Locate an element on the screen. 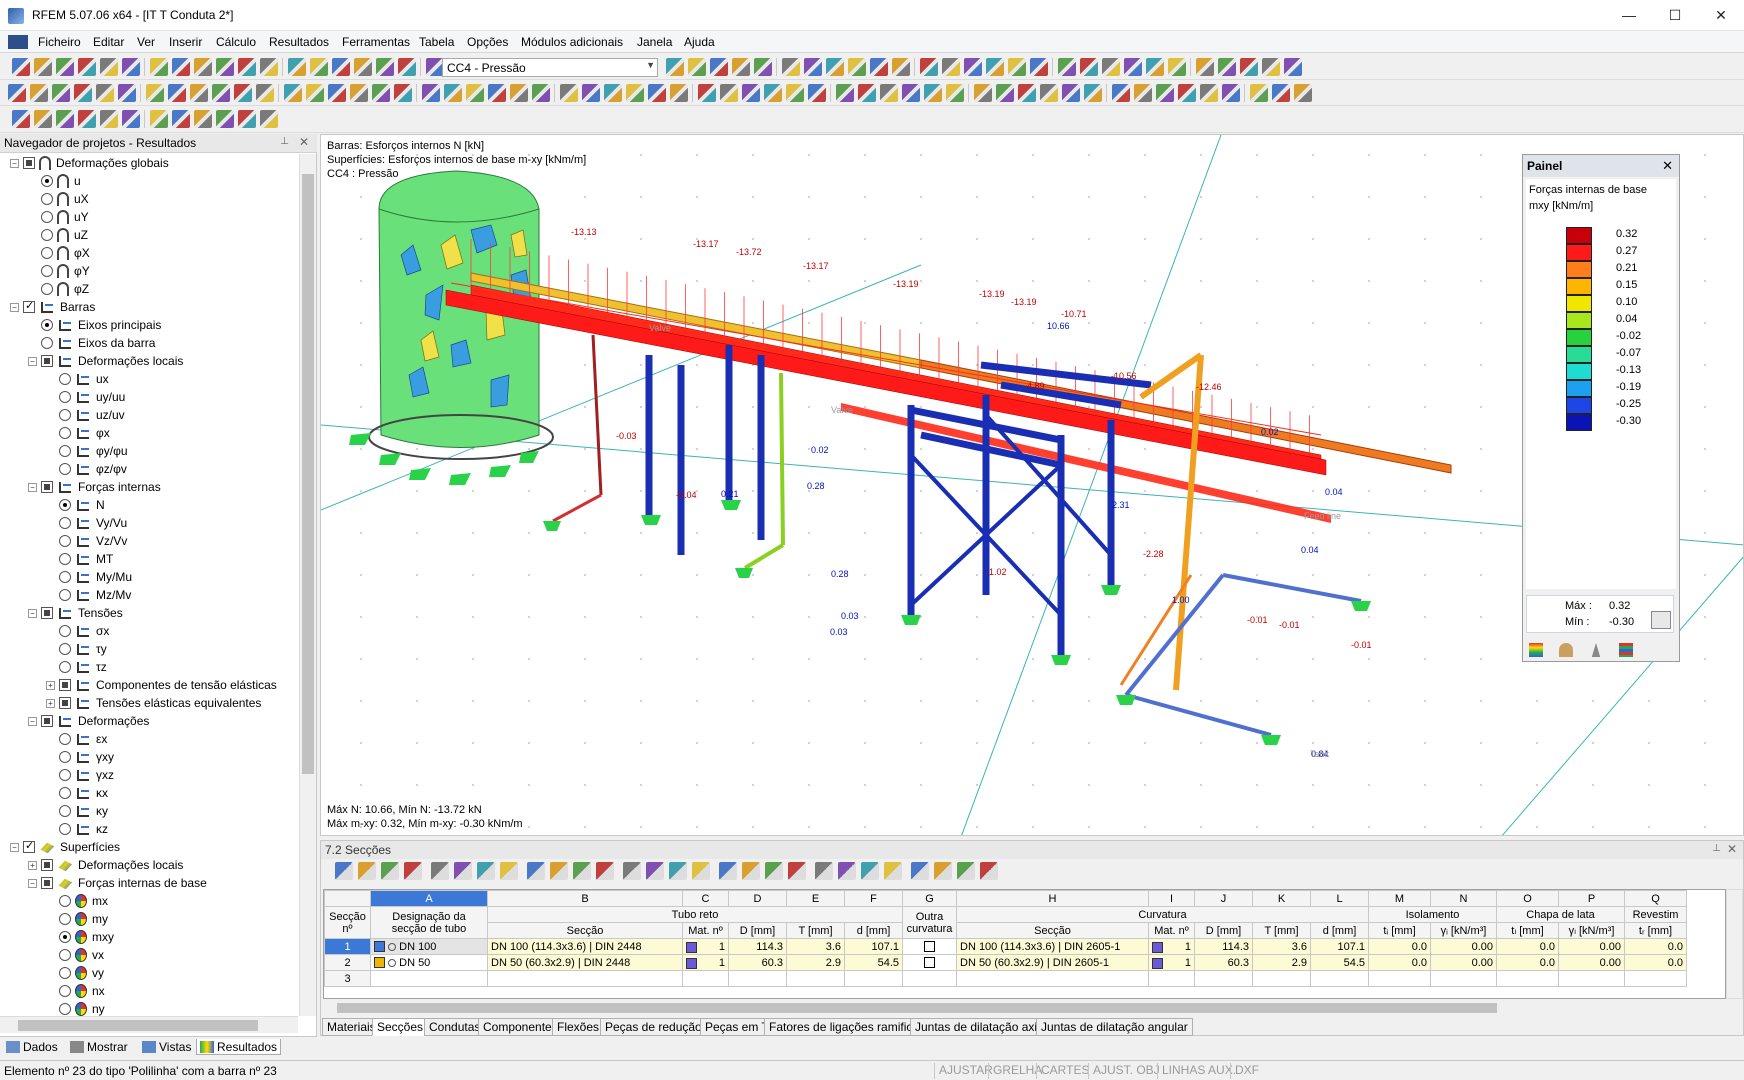 This screenshot has width=1744, height=1080. tree-item: κy is located at coordinates (77, 811).